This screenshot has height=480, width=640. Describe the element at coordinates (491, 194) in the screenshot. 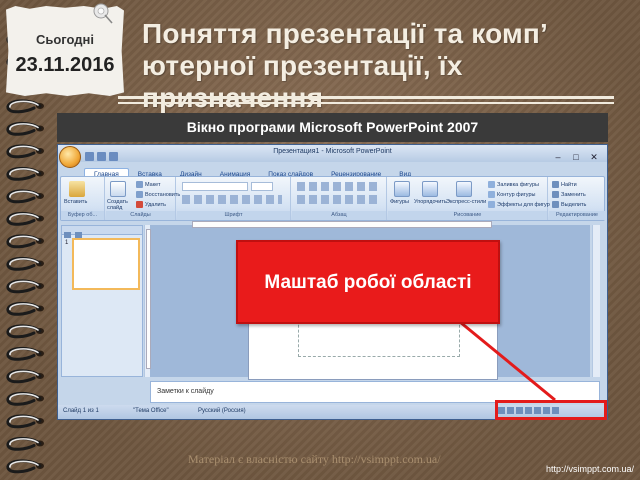

I see `outline-icon` at that location.